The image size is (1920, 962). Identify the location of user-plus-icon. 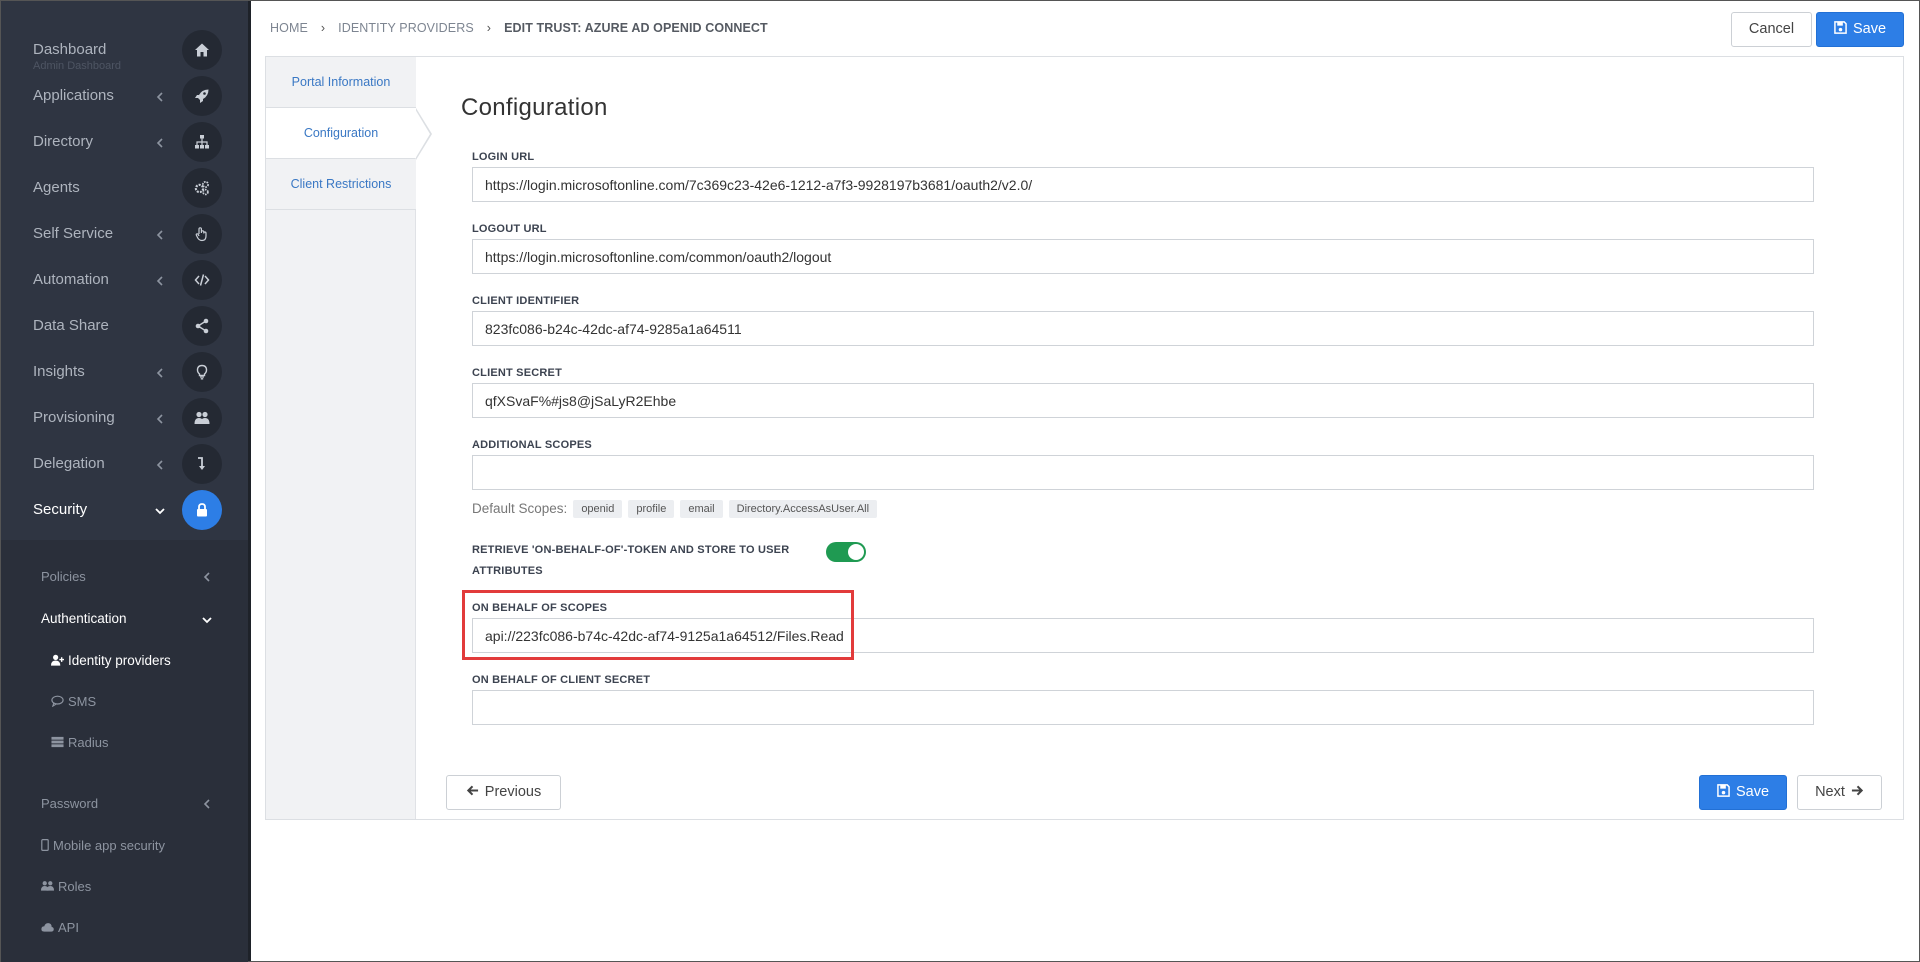
(57, 660).